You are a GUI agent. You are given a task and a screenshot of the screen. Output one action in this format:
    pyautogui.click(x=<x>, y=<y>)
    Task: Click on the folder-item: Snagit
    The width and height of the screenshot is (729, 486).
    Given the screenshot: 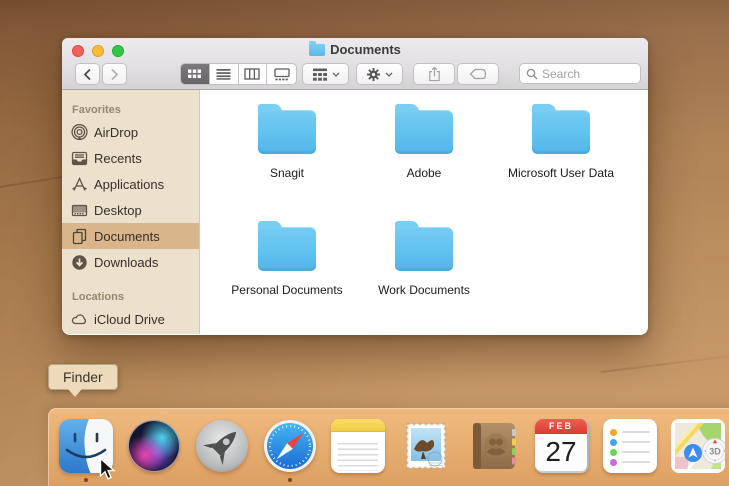 What is the action you would take?
    pyautogui.click(x=287, y=142)
    